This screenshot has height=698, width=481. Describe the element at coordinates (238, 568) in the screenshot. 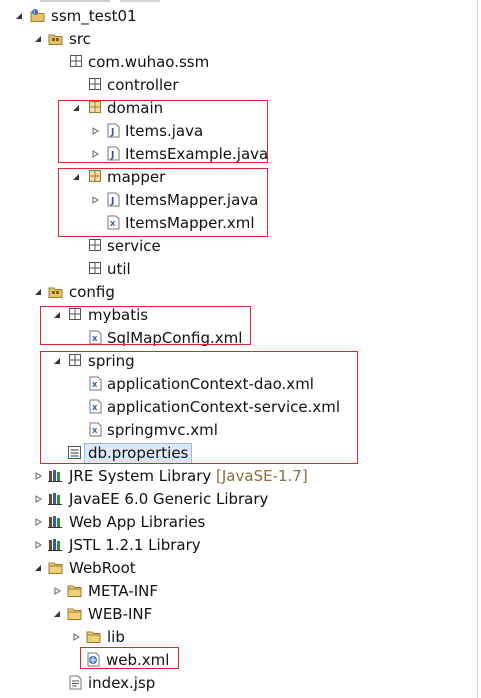

I see `tree-row-webroot: WebRoot` at that location.